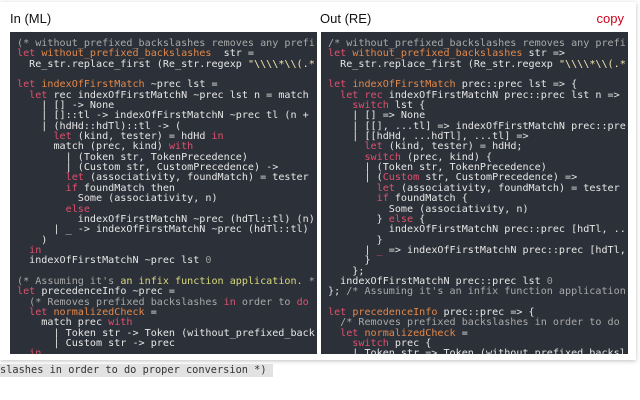 The height and width of the screenshot is (400, 640). Describe the element at coordinates (233, 54) in the screenshot. I see `code-token: str =` at that location.